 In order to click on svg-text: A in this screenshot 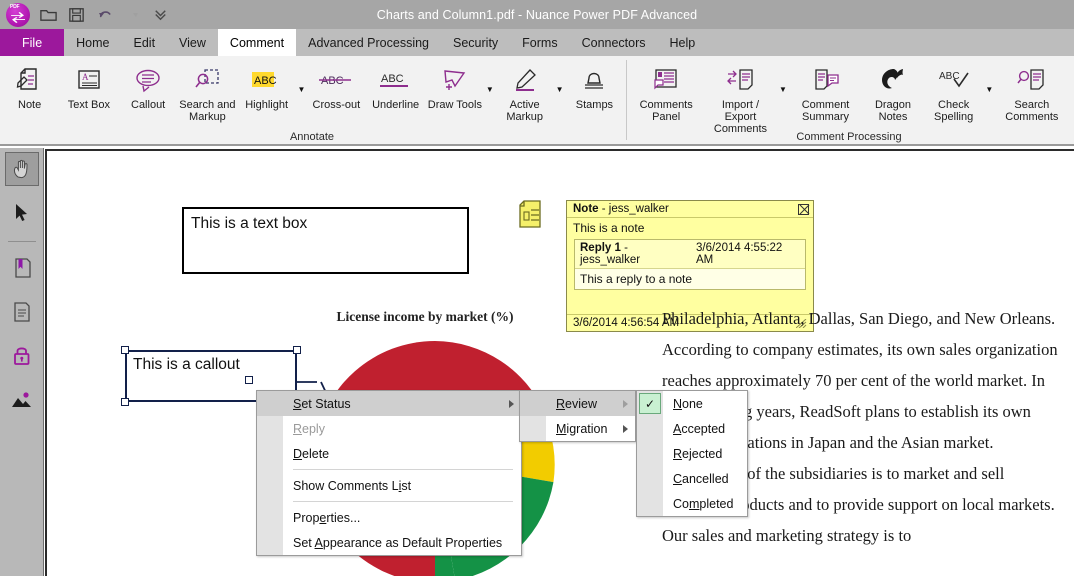, I will do `click(85, 77)`.